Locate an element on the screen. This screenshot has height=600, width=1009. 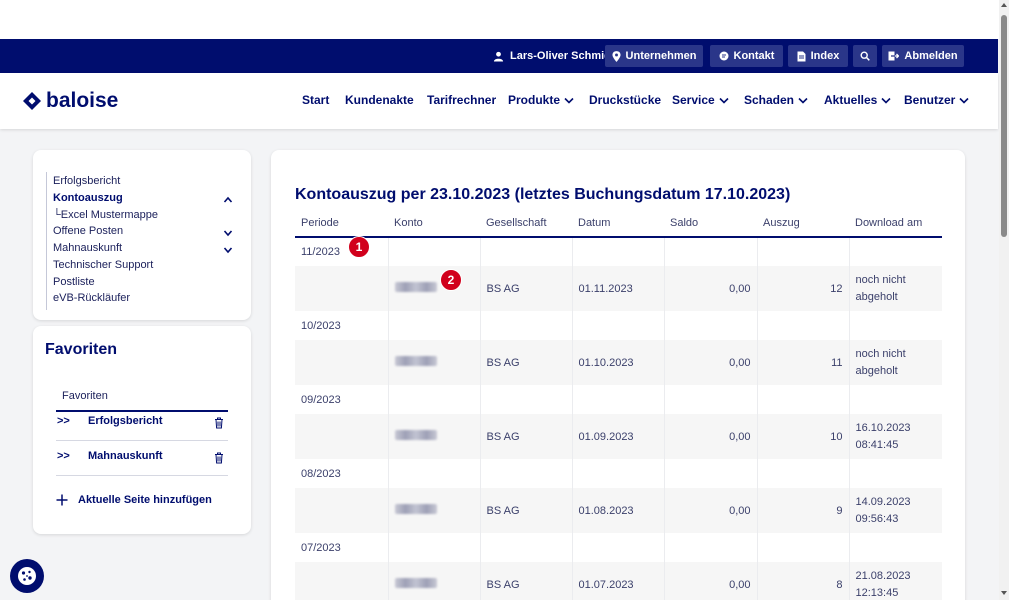
favorite-item-erfolgsbericht: >> Erfolgsbericht is located at coordinates (142, 428).